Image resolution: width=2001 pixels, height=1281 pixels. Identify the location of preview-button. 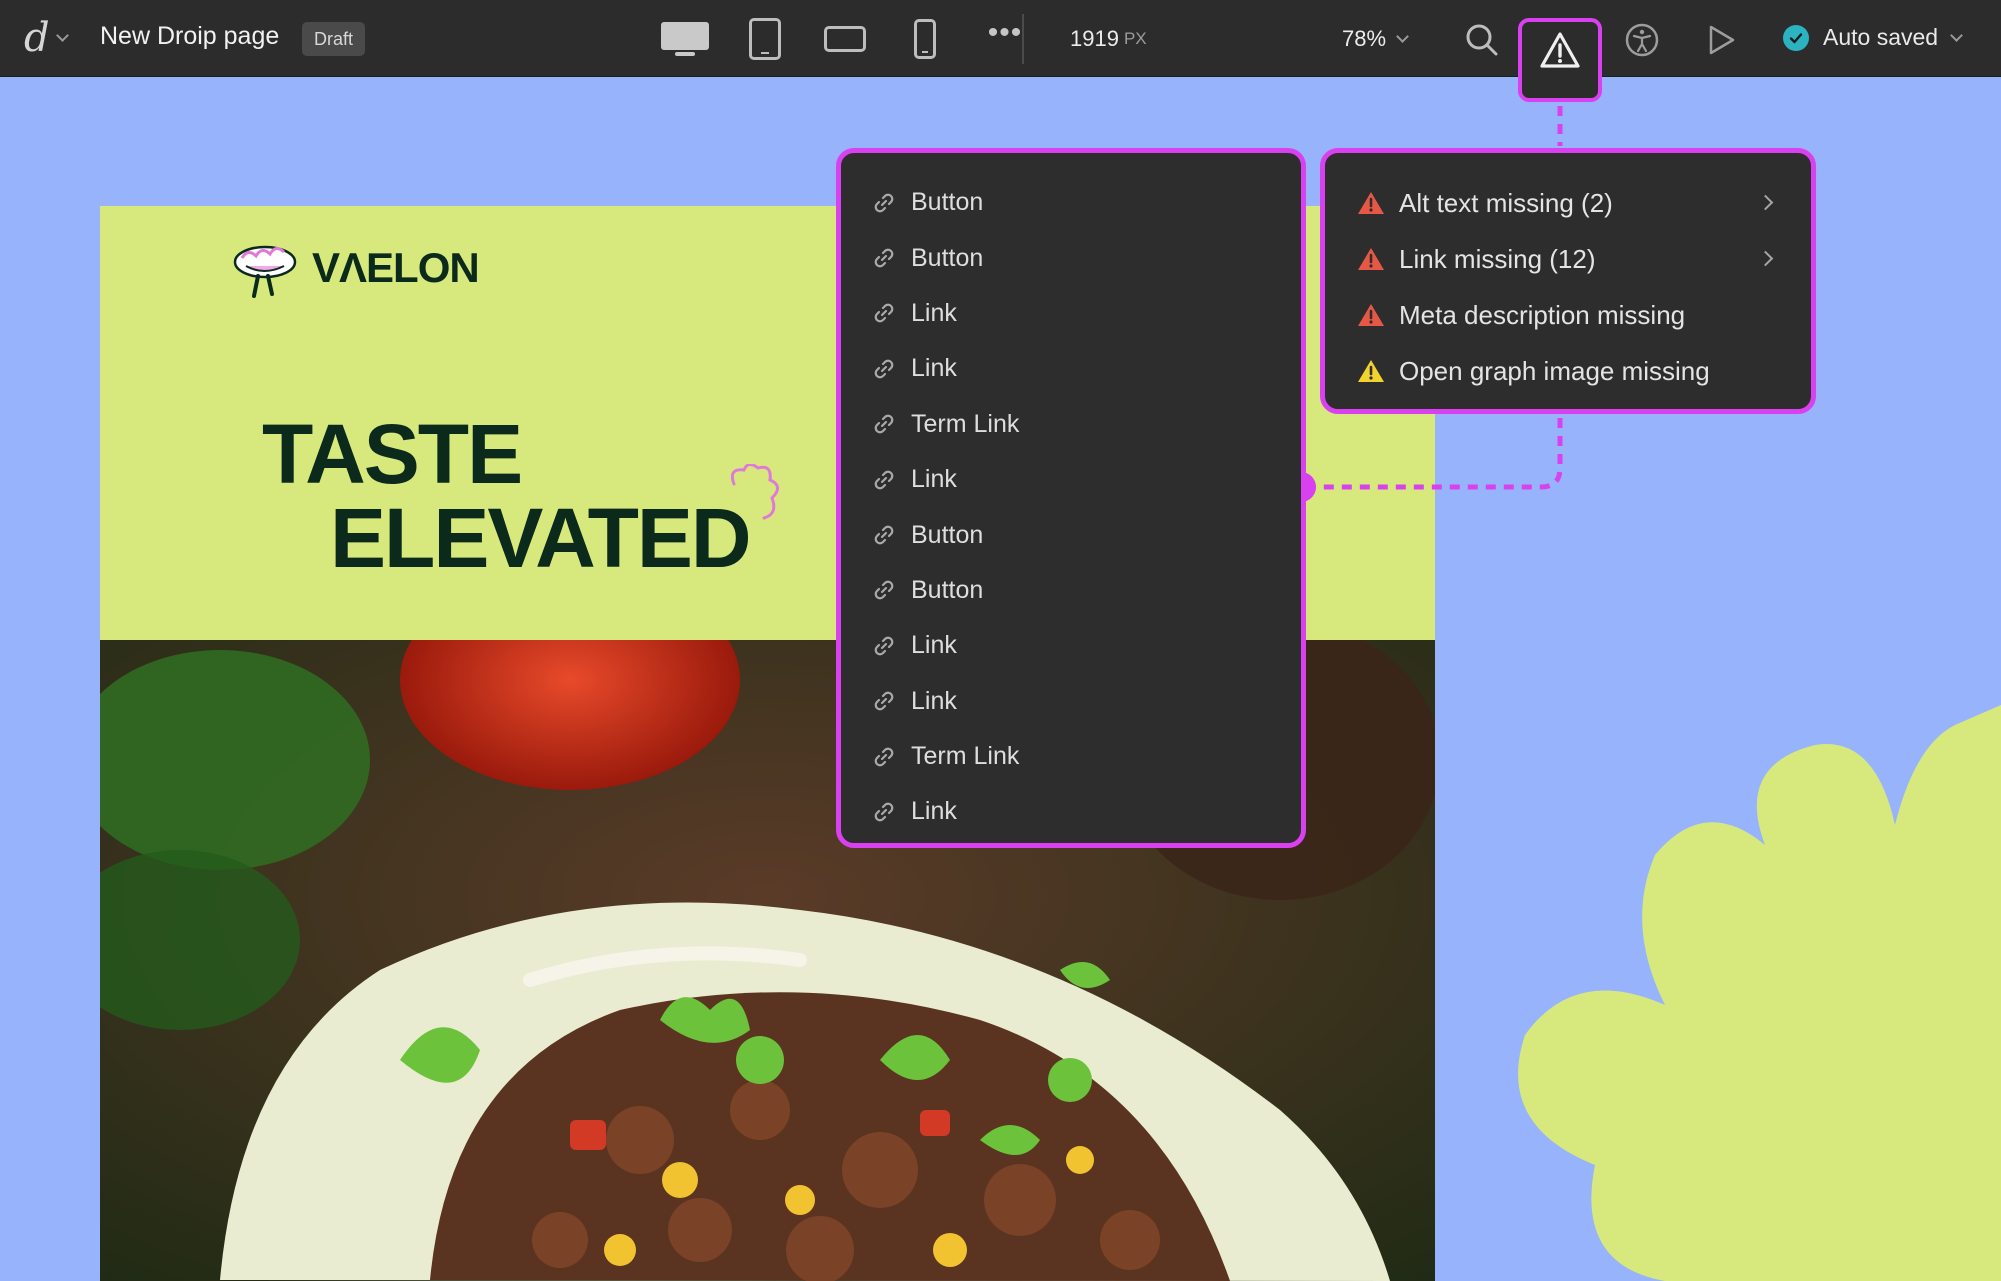
(1720, 40).